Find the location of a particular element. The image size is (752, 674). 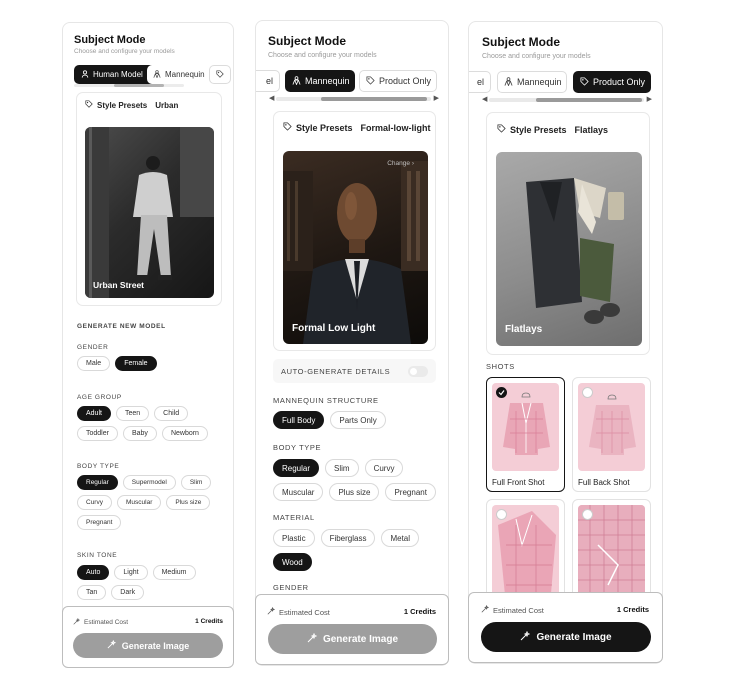

chip-light: Light is located at coordinates (131, 572).